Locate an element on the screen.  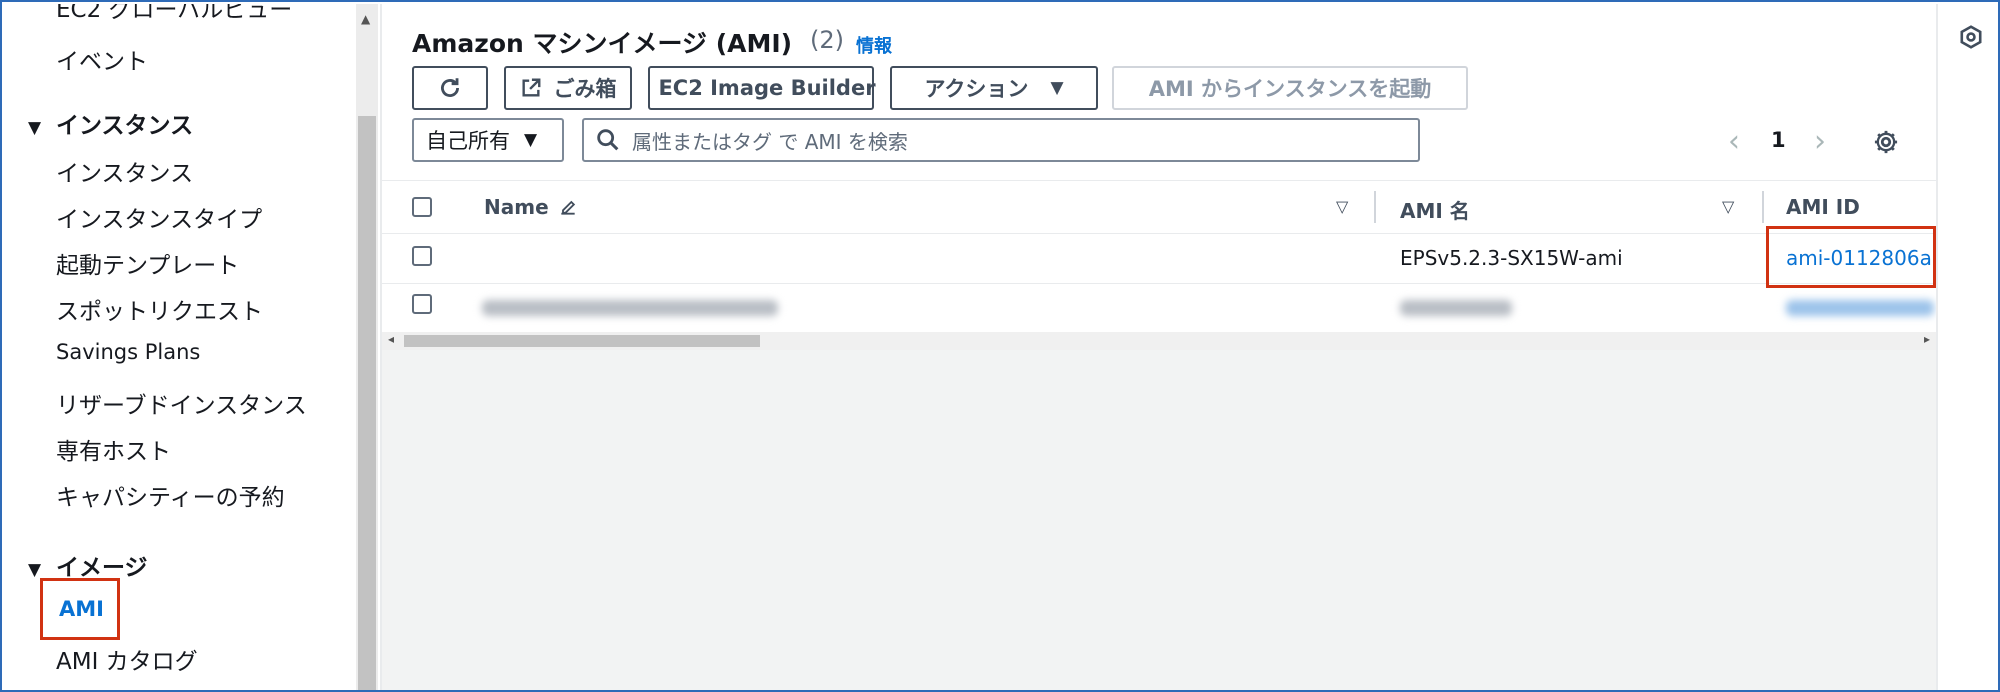
table-row: EPSv5.2.3-SX15W-ami ami-0112806a is located at coordinates (1160, 259).